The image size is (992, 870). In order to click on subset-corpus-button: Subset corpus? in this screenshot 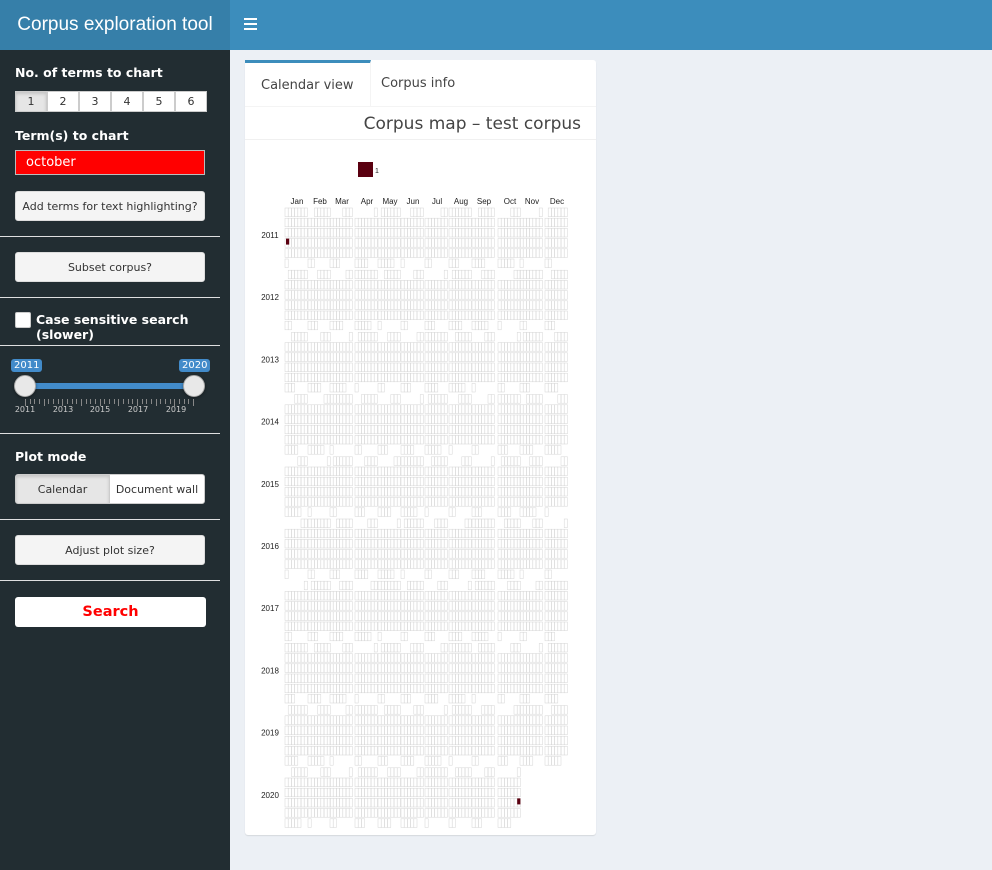, I will do `click(110, 267)`.